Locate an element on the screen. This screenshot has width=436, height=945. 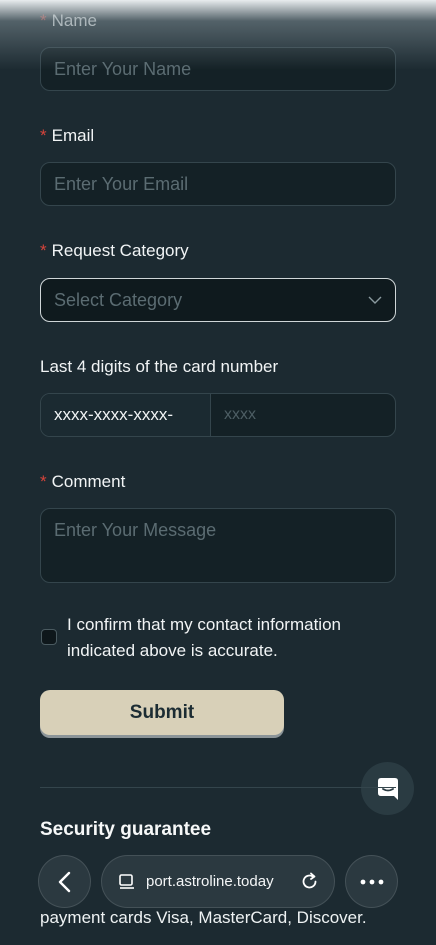
address-bar: port.astroline.today is located at coordinates (218, 881).